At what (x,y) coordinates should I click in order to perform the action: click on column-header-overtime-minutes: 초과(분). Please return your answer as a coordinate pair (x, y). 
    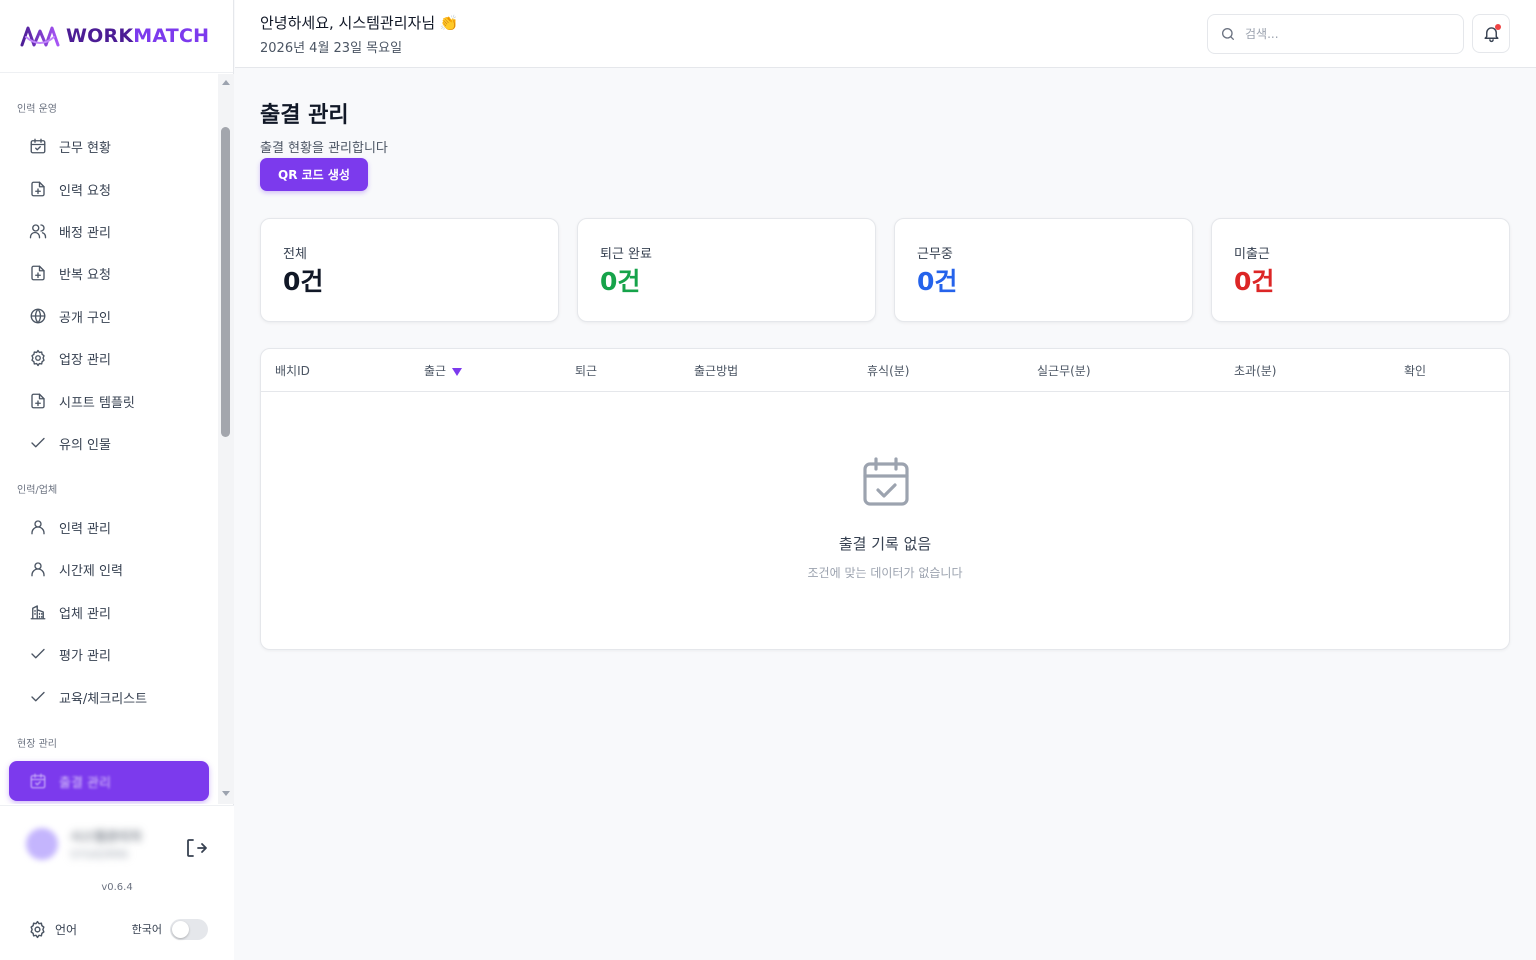
    Looking at the image, I should click on (1255, 370).